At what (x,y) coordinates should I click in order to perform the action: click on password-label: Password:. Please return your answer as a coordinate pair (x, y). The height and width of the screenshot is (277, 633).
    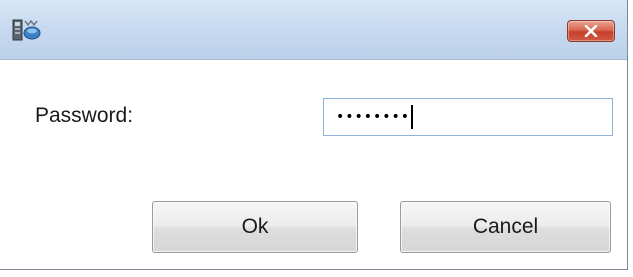
    Looking at the image, I should click on (84, 115).